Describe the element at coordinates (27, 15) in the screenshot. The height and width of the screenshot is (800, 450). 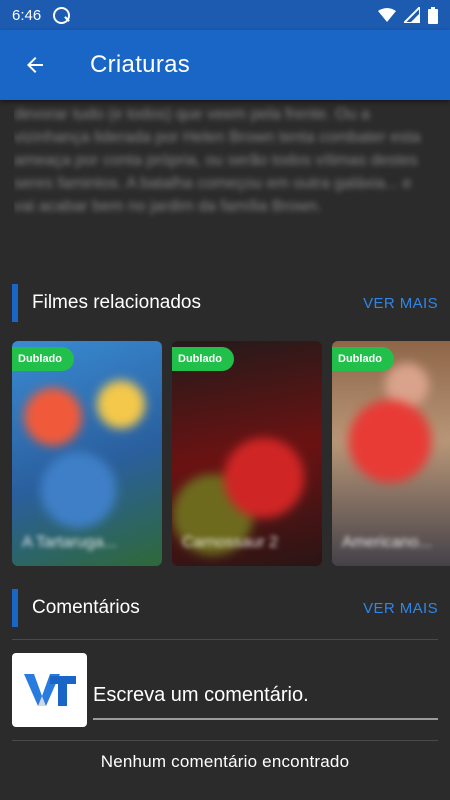
I see `status-time: 6:46` at that location.